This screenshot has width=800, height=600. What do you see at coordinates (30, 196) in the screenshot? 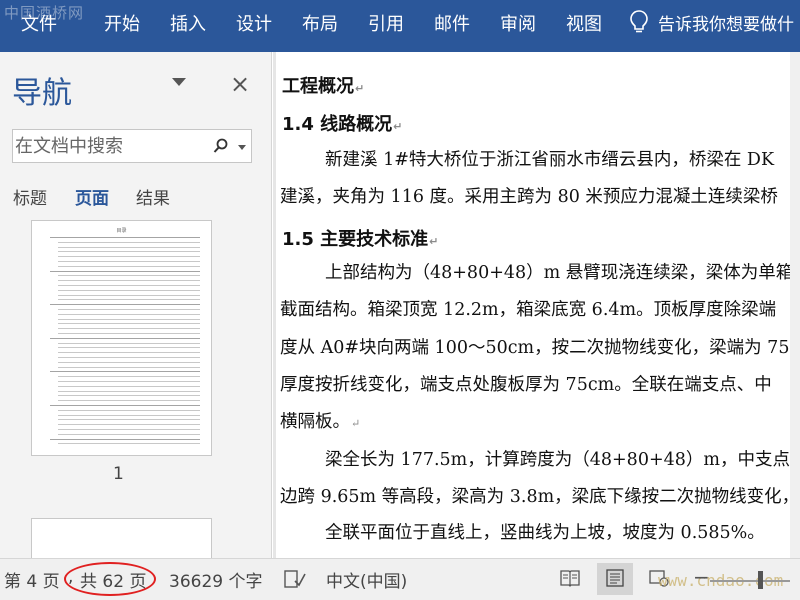
I see `nav-tab-headings: 标题` at bounding box center [30, 196].